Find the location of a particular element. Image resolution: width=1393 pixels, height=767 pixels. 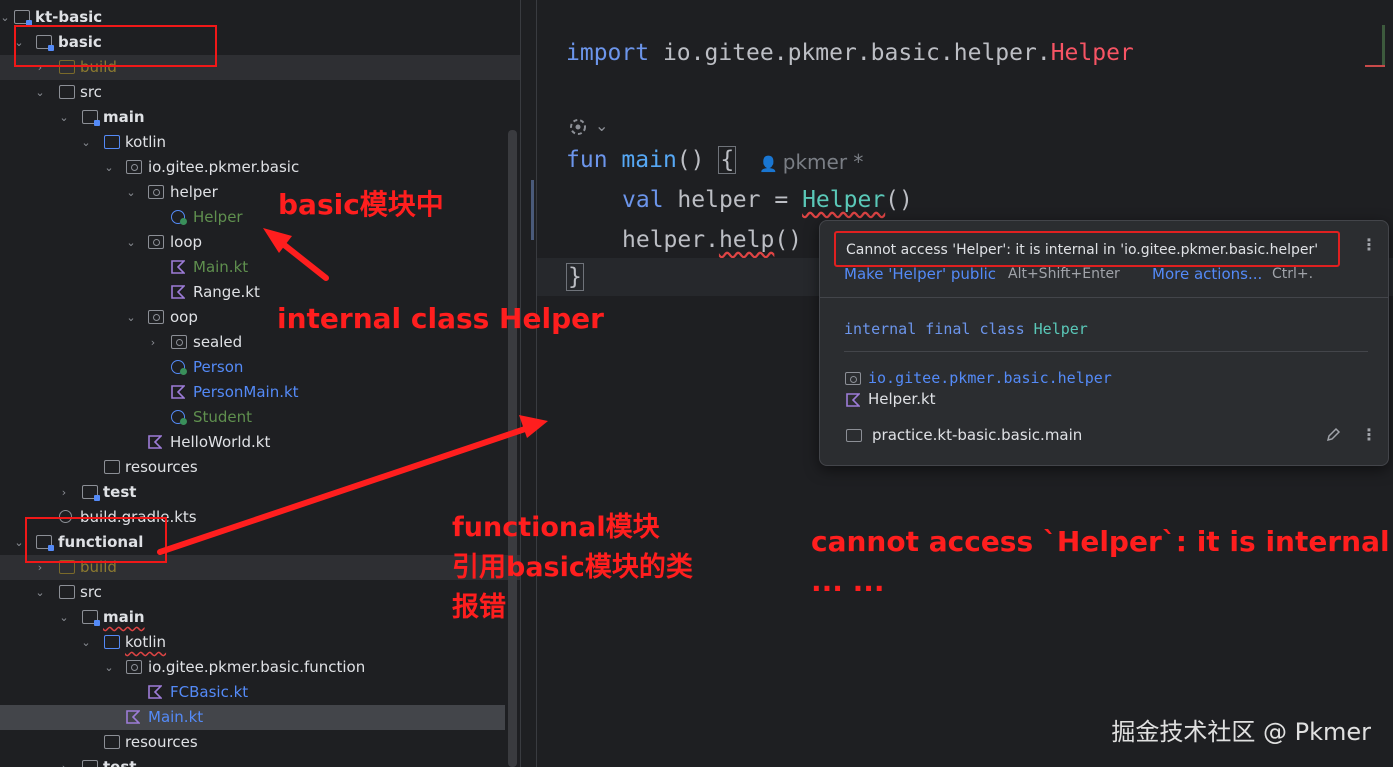

watermark: 掘金技术社区 @ Pkmer is located at coordinates (1241, 732).